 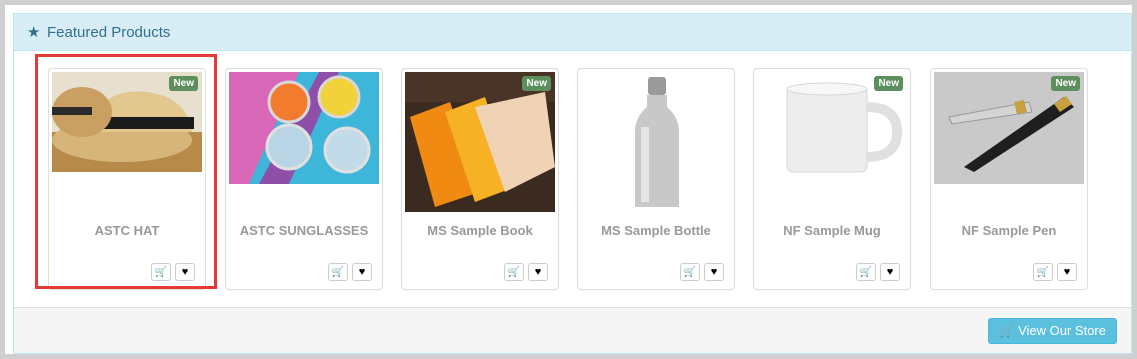 I want to click on product-name: ASTC HAT, so click(x=127, y=230).